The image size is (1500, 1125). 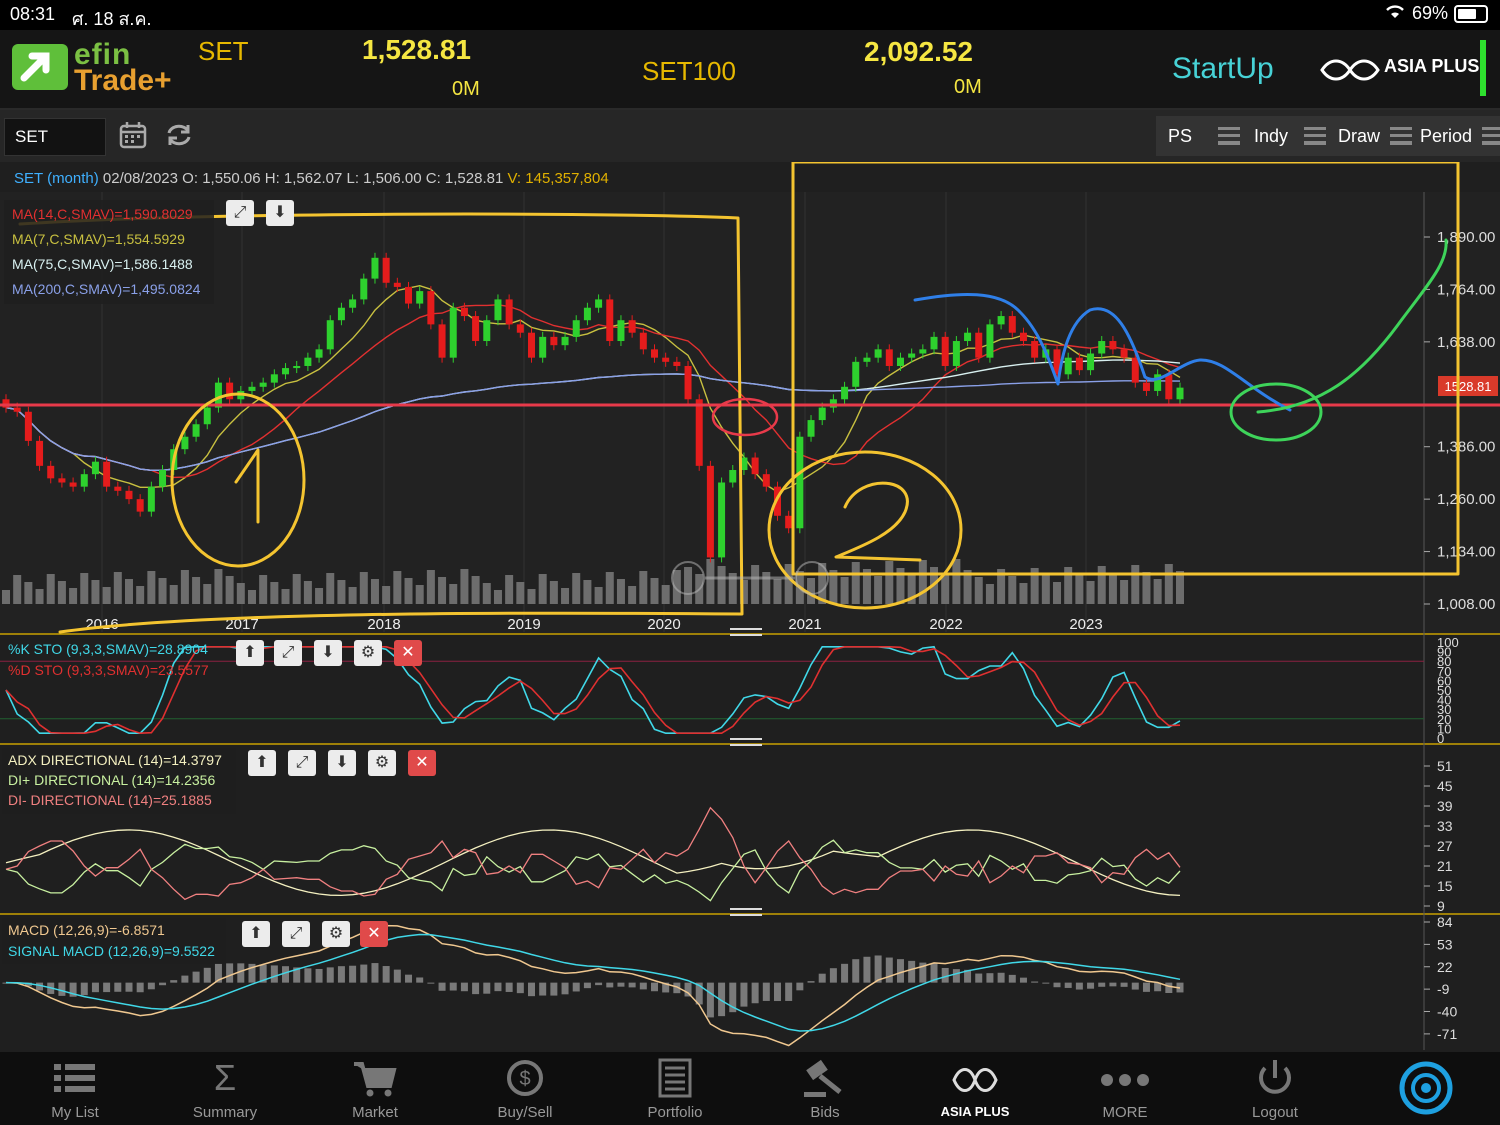 I want to click on adx-y-label: 21, so click(x=1445, y=866).